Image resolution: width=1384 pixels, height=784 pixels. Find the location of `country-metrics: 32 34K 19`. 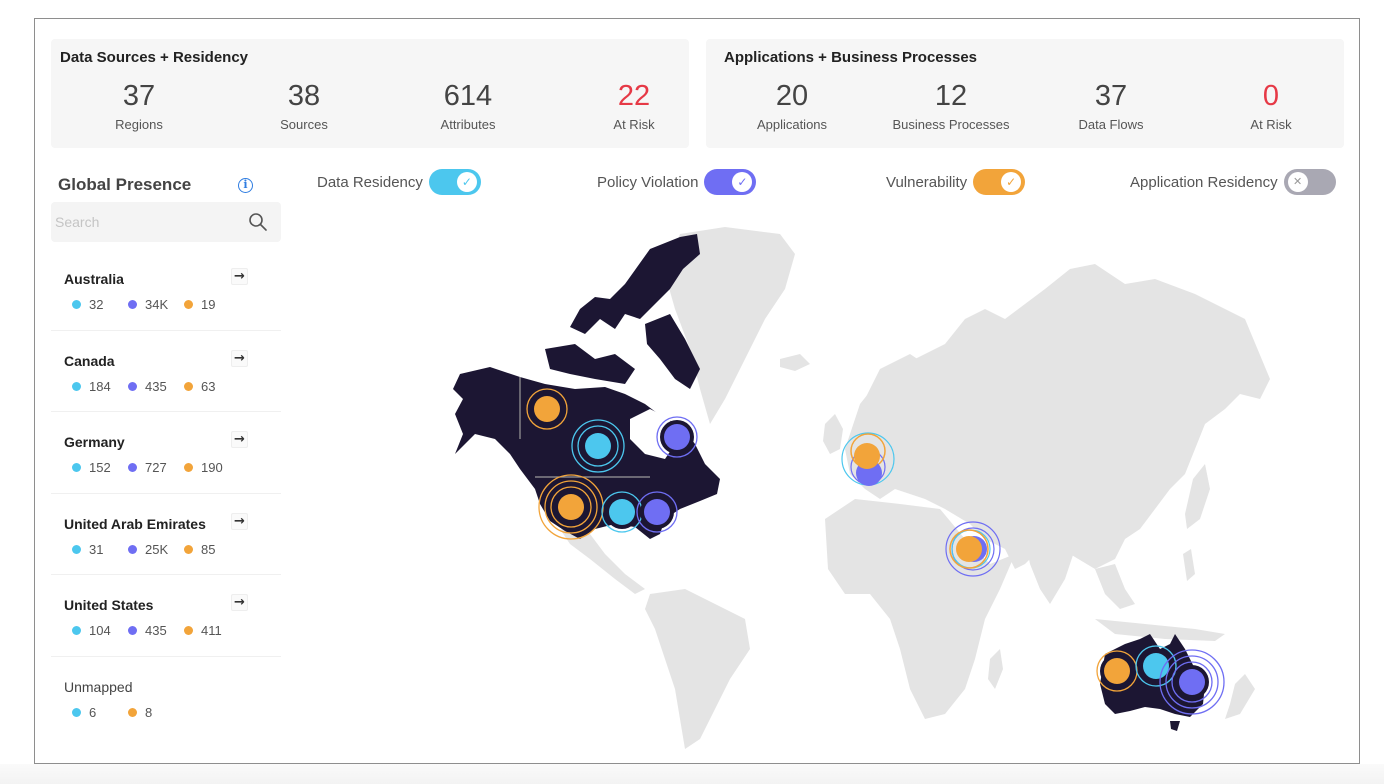

country-metrics: 32 34K 19 is located at coordinates (156, 304).